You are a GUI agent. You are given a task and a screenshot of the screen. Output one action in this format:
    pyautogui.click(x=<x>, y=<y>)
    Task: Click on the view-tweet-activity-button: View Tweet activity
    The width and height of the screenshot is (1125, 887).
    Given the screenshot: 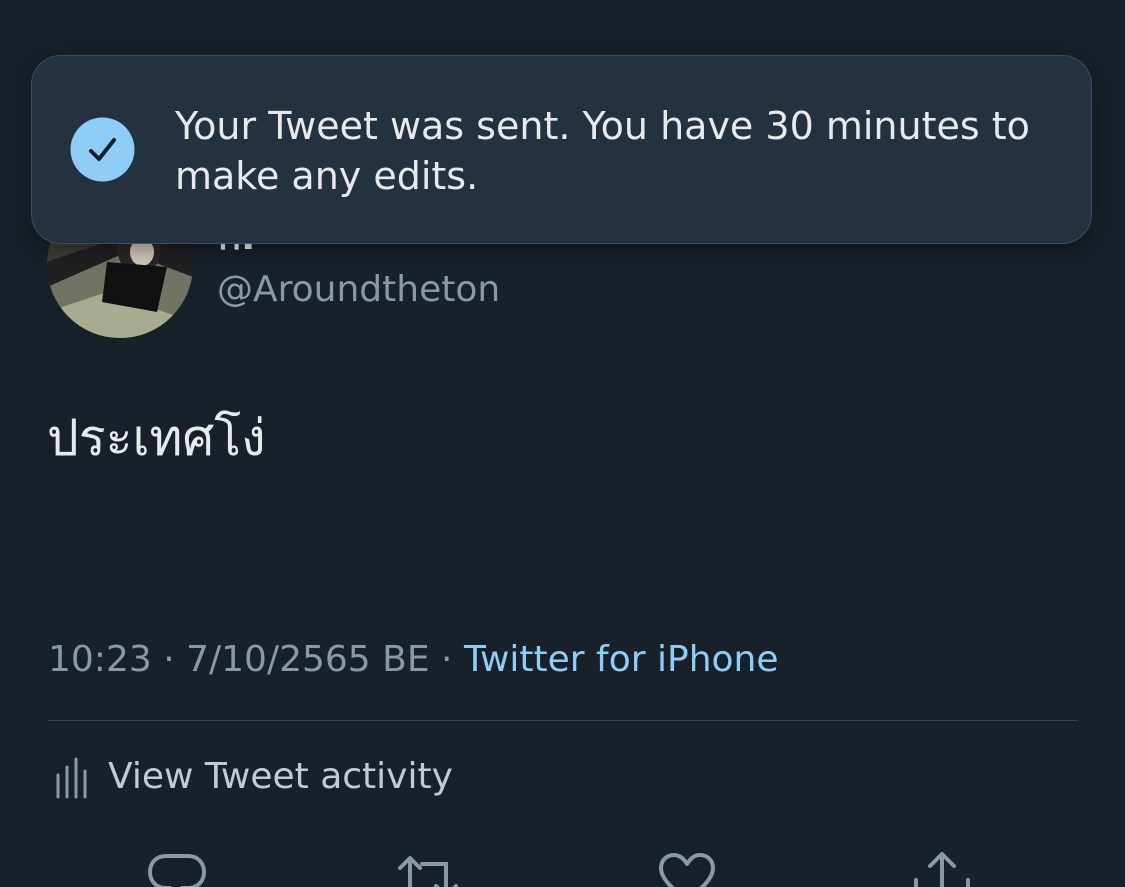 What is the action you would take?
    pyautogui.click(x=253, y=777)
    